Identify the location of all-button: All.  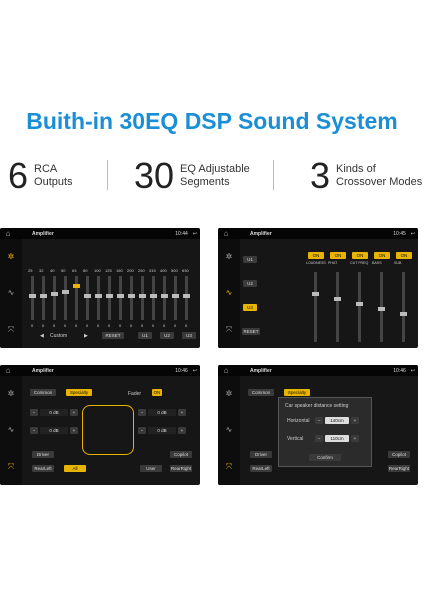
(75, 468).